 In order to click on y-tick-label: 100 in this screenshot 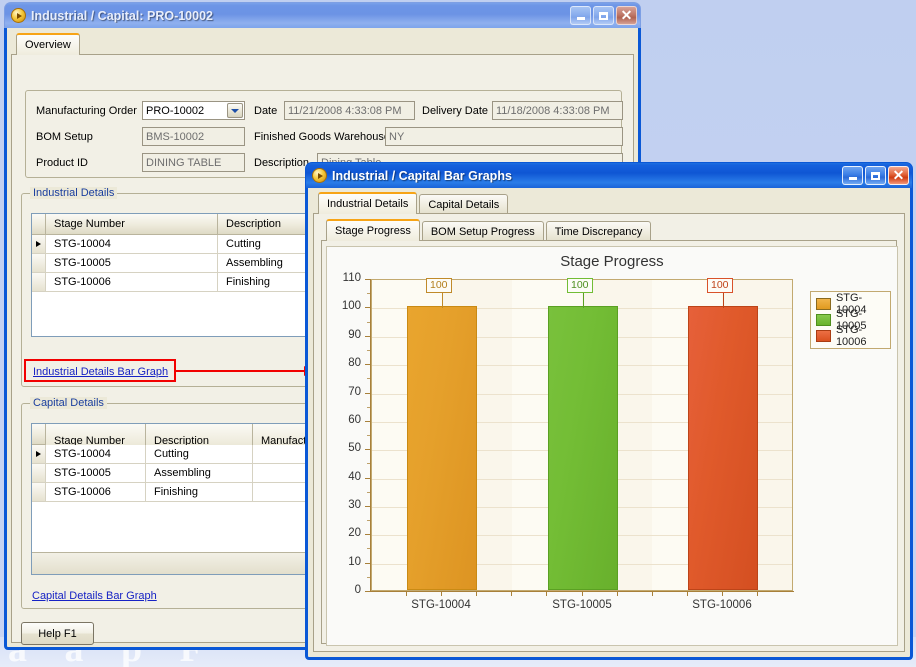, I will do `click(351, 306)`.